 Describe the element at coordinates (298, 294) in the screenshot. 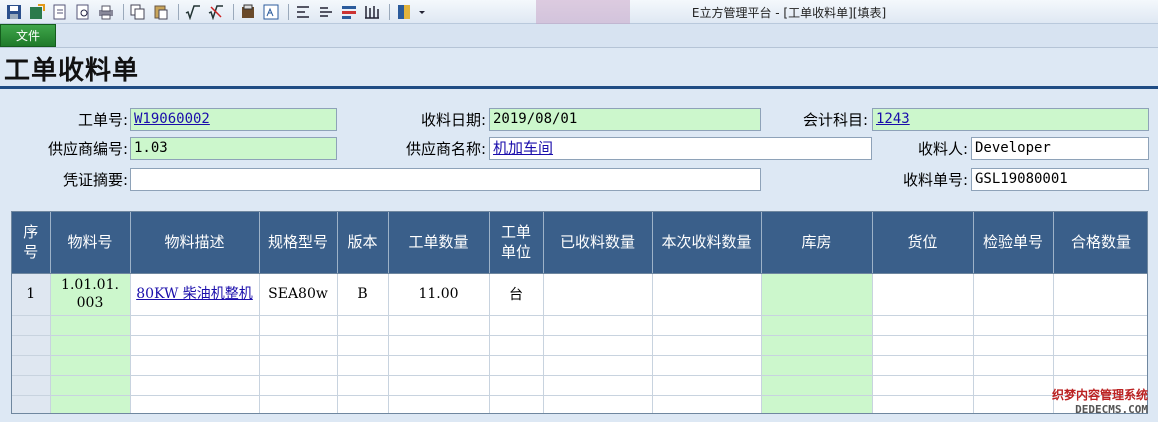

I see `cell-spec: SEA80w` at that location.